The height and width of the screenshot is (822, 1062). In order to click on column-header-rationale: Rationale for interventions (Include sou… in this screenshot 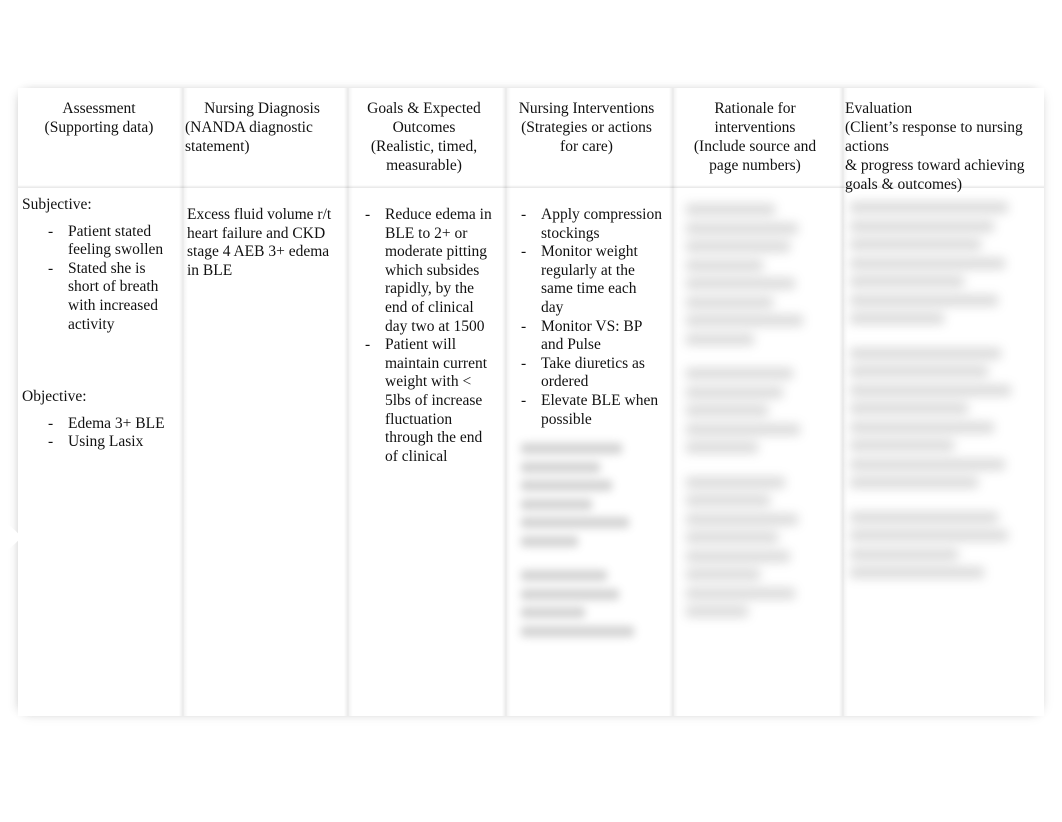, I will do `click(754, 138)`.